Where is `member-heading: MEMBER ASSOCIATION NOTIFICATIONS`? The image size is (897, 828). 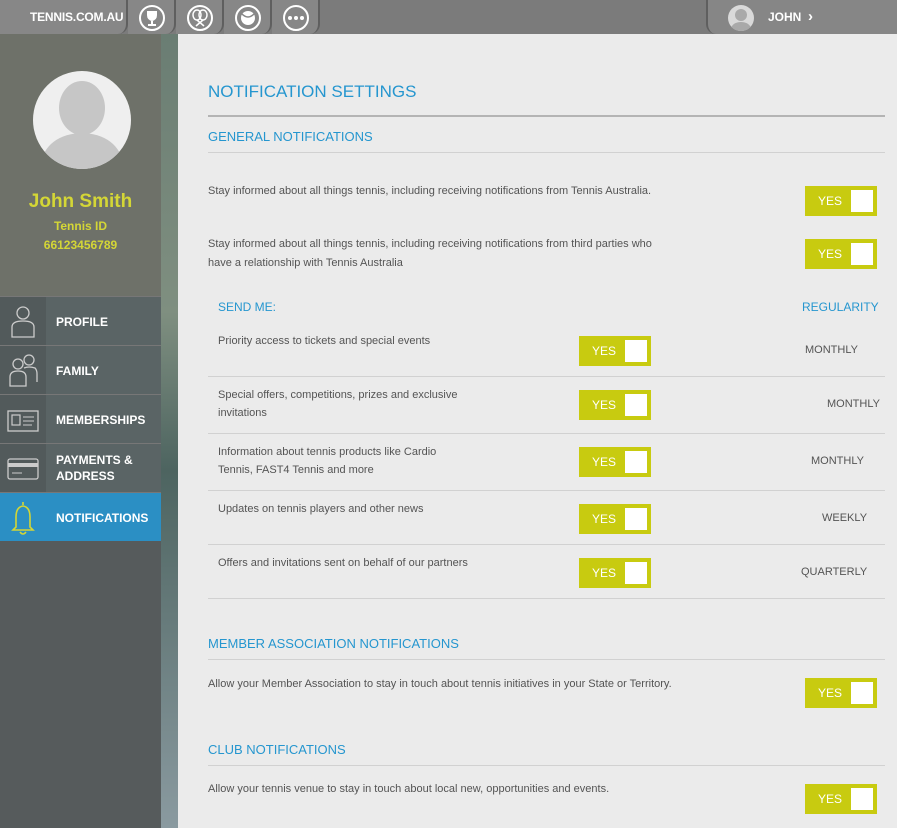 member-heading: MEMBER ASSOCIATION NOTIFICATIONS is located at coordinates (333, 643).